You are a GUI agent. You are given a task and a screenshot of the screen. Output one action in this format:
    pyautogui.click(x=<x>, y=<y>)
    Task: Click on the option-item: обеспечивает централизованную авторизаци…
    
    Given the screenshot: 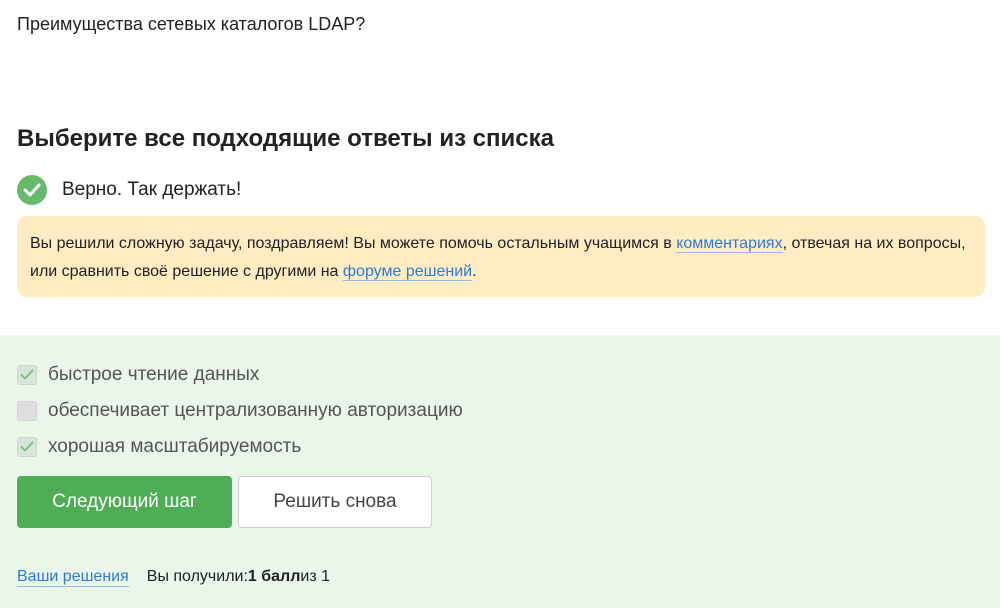 What is the action you would take?
    pyautogui.click(x=240, y=411)
    